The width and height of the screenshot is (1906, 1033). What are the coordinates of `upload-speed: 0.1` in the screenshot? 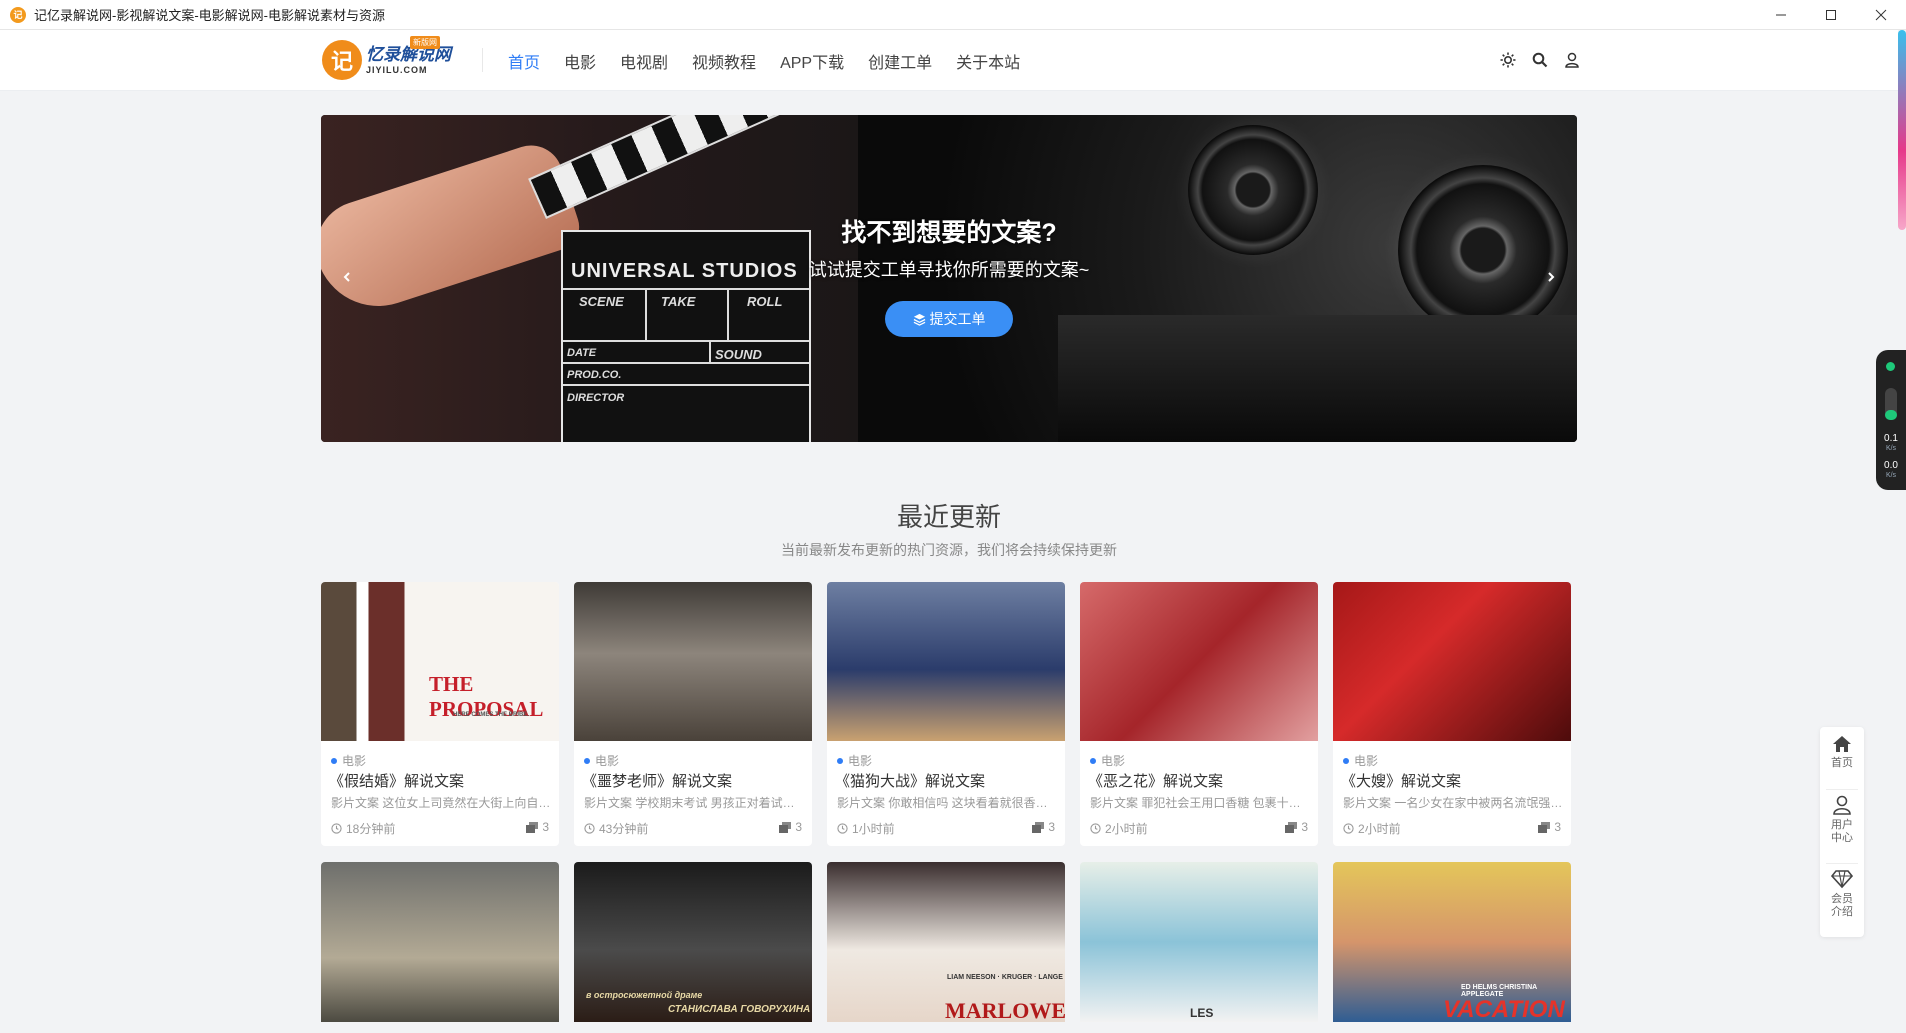 It's located at (1891, 438).